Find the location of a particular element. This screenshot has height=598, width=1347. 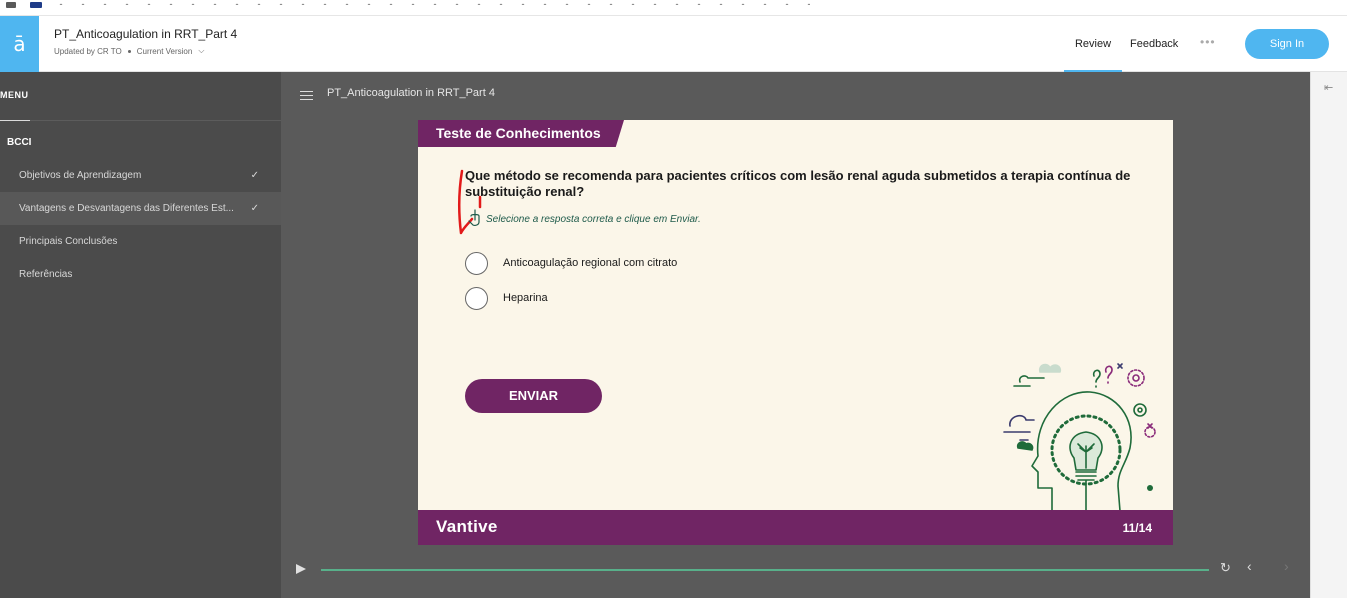

brand-logo: Vantive is located at coordinates (467, 526).